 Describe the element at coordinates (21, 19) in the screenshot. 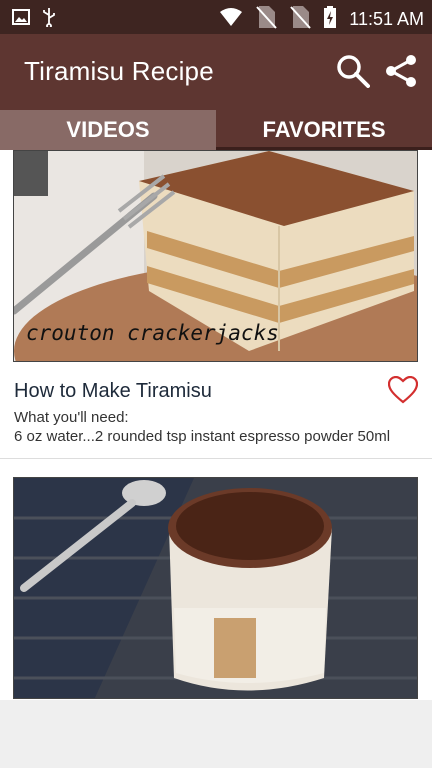

I see `image-icon` at that location.